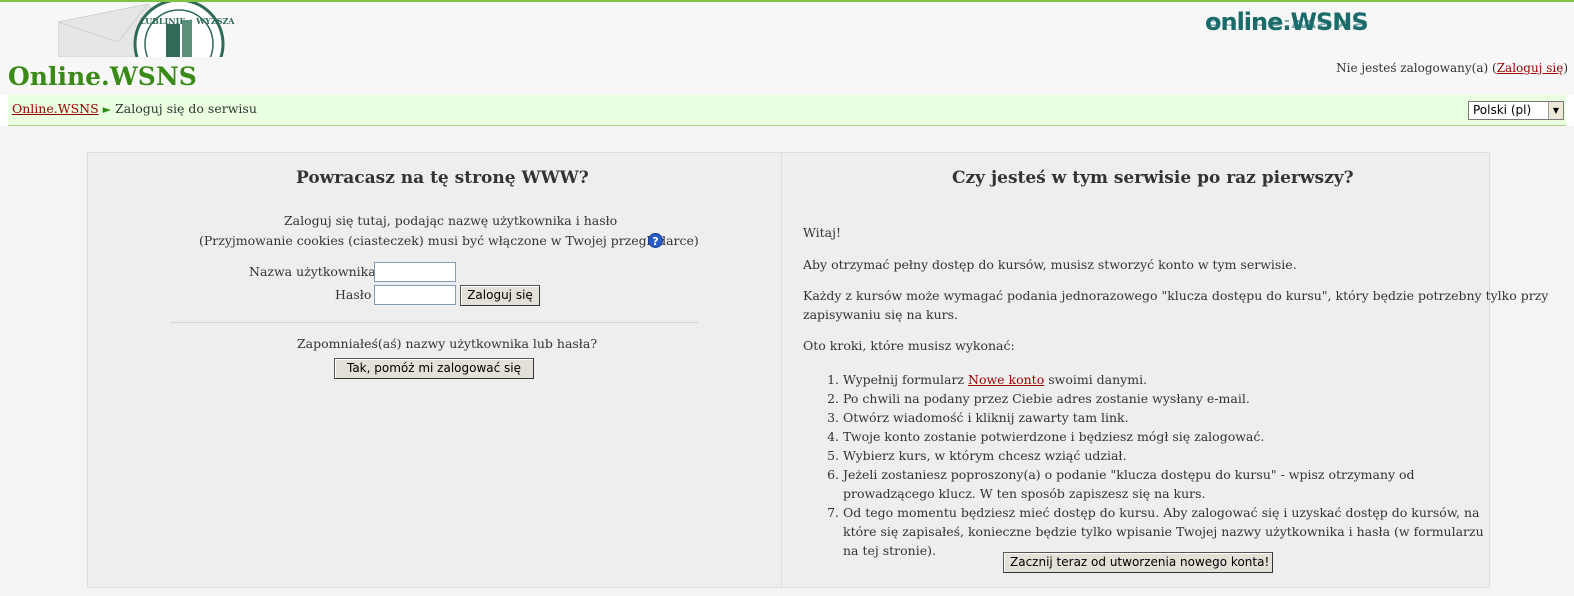 Image resolution: width=1574 pixels, height=596 pixels. What do you see at coordinates (822, 232) in the screenshot?
I see `greeting-text: Witaj!` at bounding box center [822, 232].